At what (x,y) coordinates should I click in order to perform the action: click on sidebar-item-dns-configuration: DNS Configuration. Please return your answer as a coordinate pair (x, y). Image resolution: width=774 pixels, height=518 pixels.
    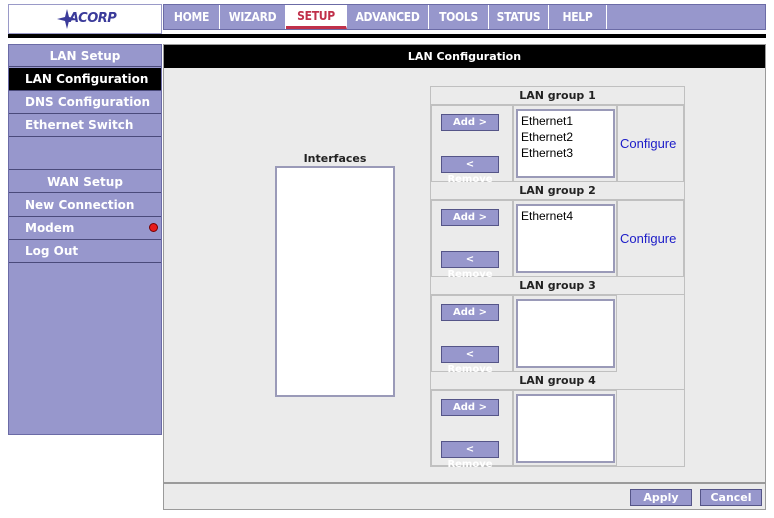
    Looking at the image, I should click on (85, 102).